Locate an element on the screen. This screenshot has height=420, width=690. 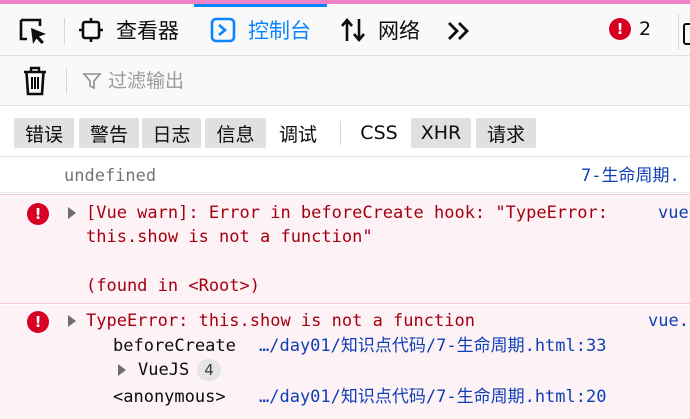
dock-options-icon is located at coordinates (686, 34).